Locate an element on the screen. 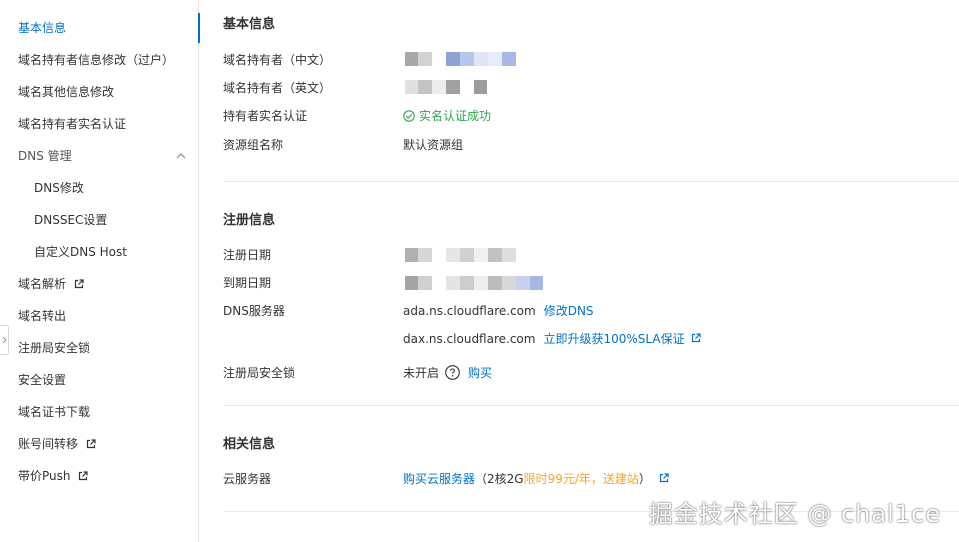 The width and height of the screenshot is (959, 542). sidebar-item-label: 域名其他信息修改 is located at coordinates (66, 92).